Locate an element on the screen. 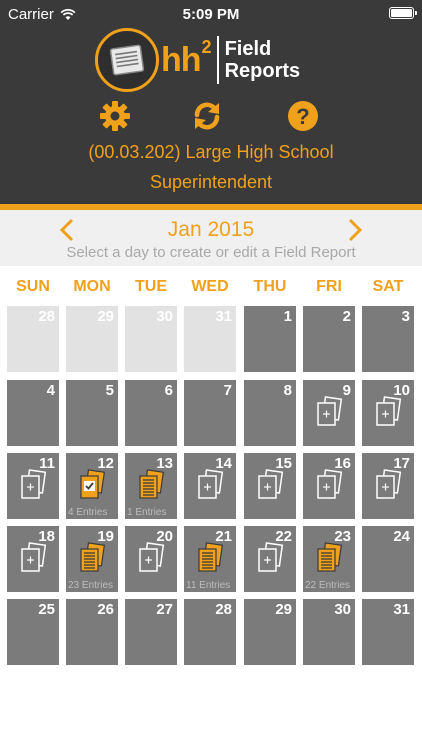 This screenshot has height=750, width=422. calendar-day: 17 is located at coordinates (388, 486).